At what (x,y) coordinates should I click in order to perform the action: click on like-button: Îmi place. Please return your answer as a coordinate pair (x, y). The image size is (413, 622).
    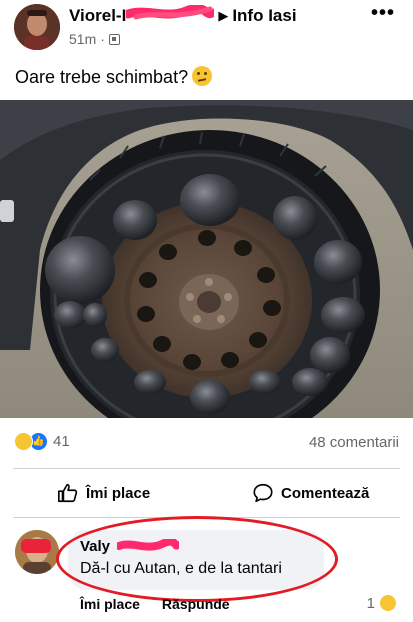
    Looking at the image, I should click on (103, 493).